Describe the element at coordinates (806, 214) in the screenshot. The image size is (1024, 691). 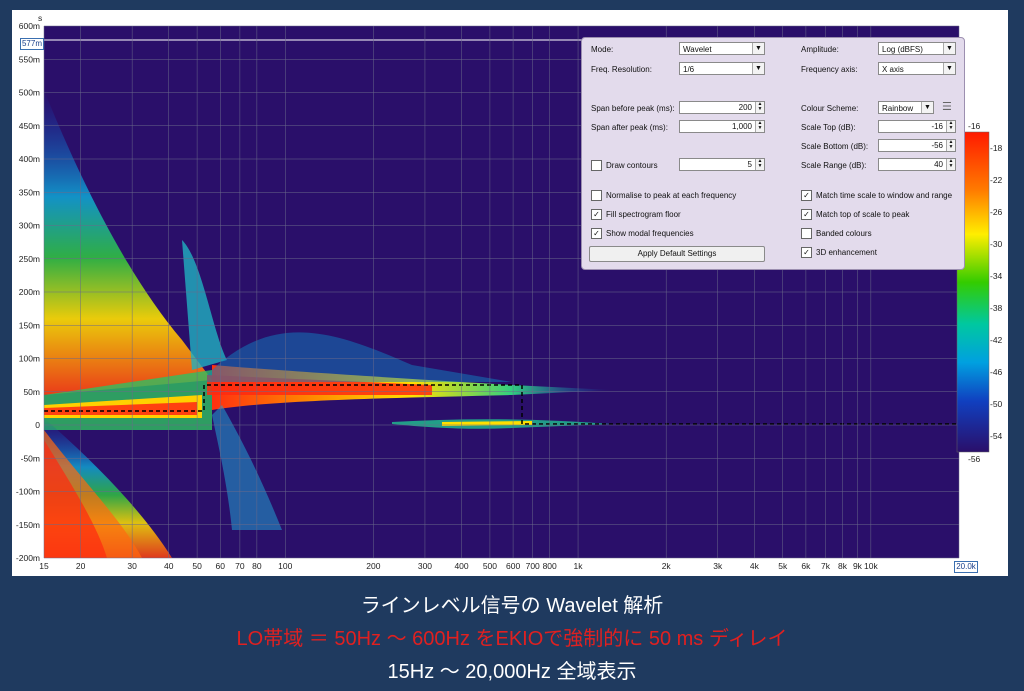
I see `match-top-checkbox: ✓` at that location.